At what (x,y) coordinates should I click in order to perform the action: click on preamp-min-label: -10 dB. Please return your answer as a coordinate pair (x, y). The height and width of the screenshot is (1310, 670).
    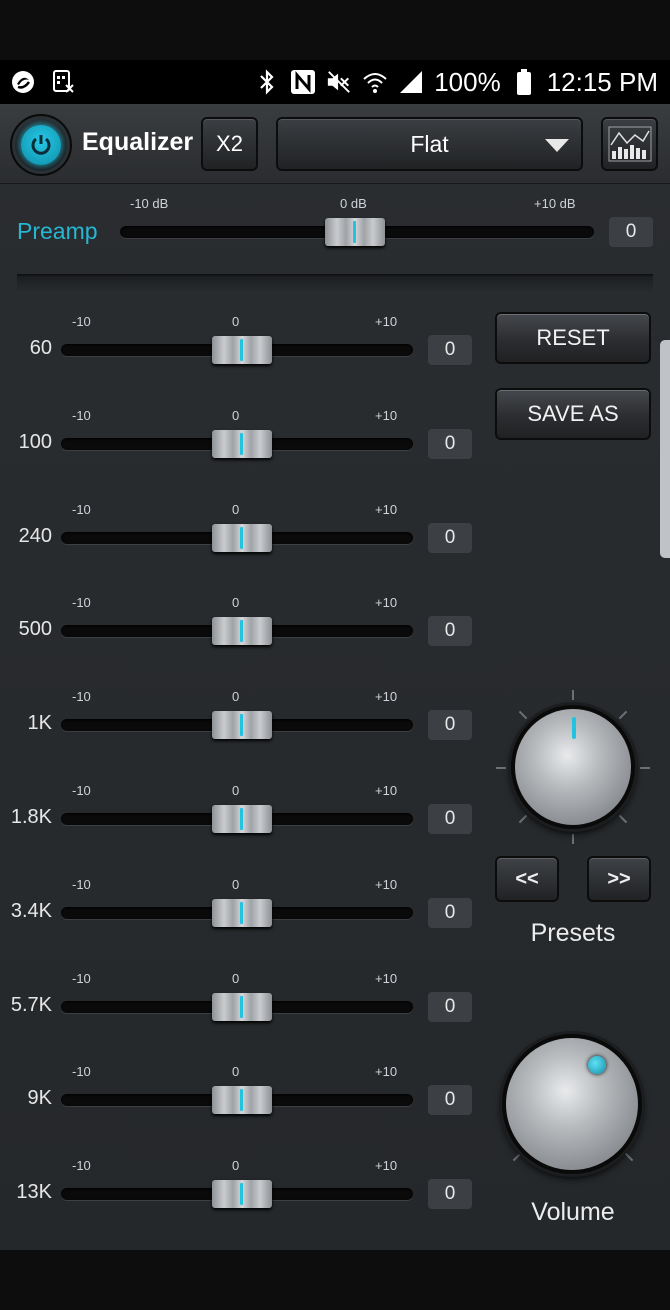
    Looking at the image, I should click on (149, 203).